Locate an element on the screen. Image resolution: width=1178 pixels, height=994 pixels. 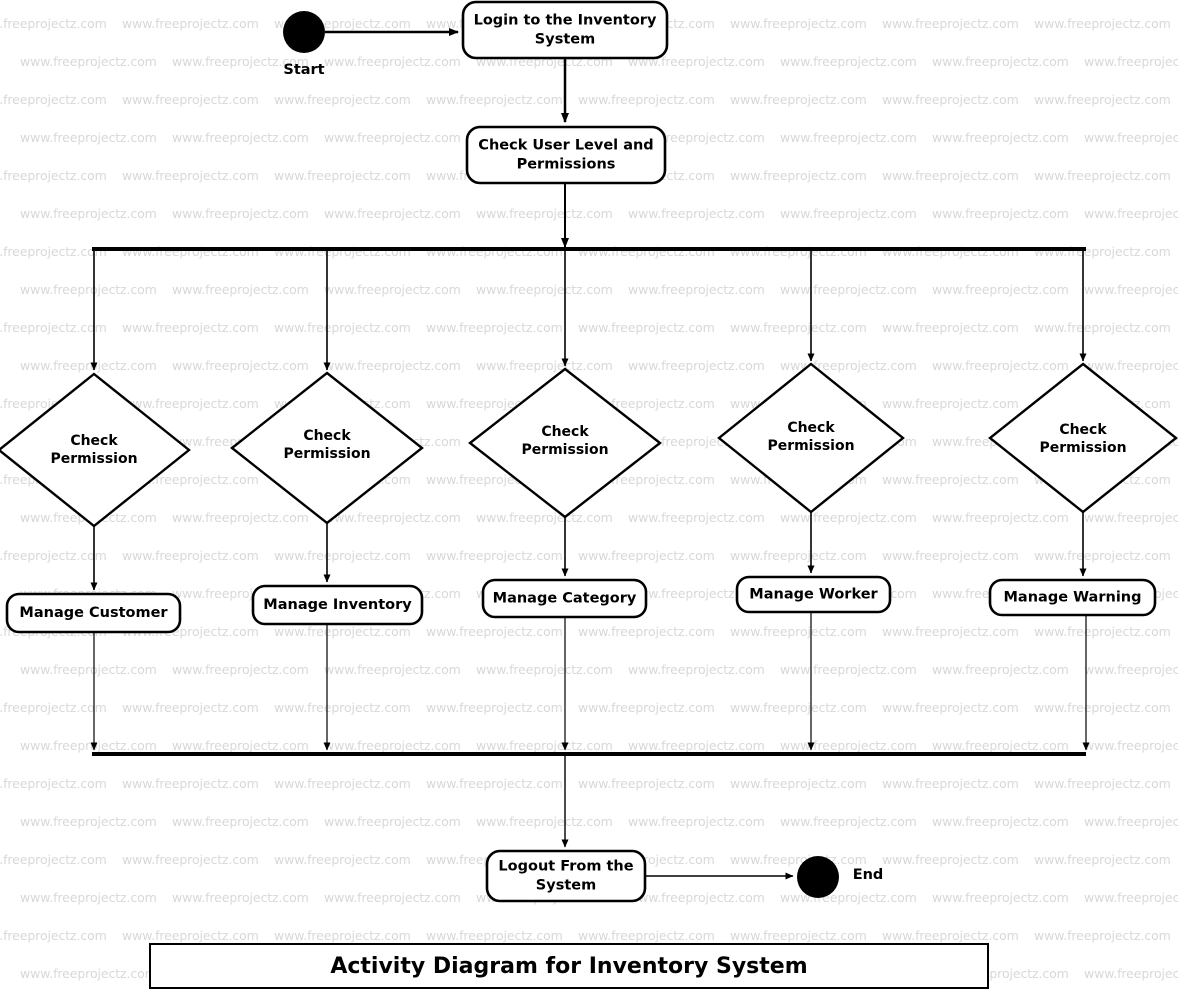
decision-check-permission-inventory: Check Permission is located at coordinates (327, 448).